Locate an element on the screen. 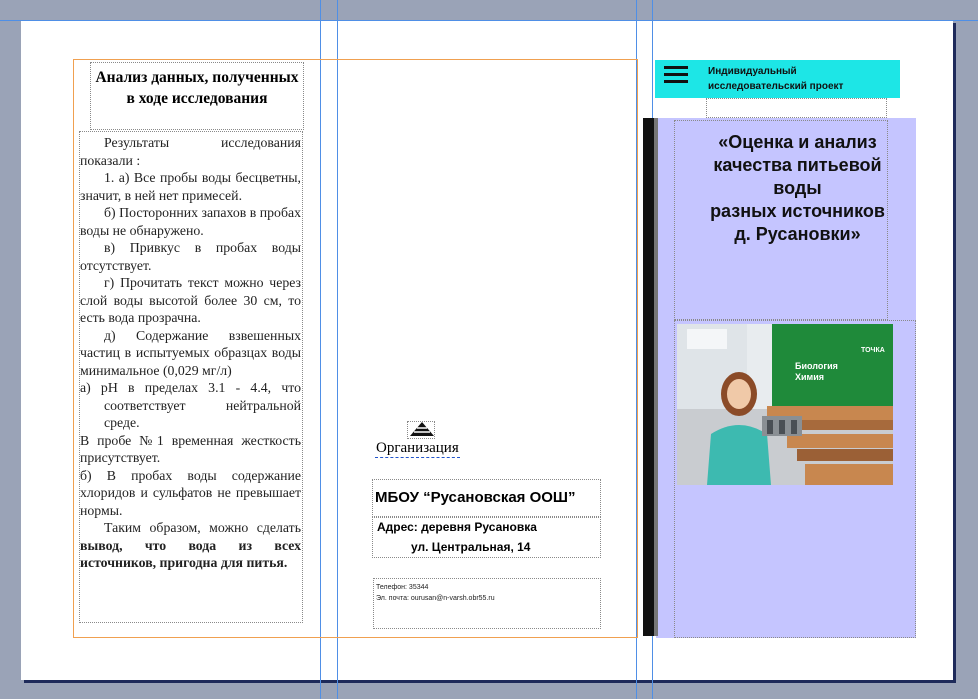  title-line: воды is located at coordinates (797, 188).